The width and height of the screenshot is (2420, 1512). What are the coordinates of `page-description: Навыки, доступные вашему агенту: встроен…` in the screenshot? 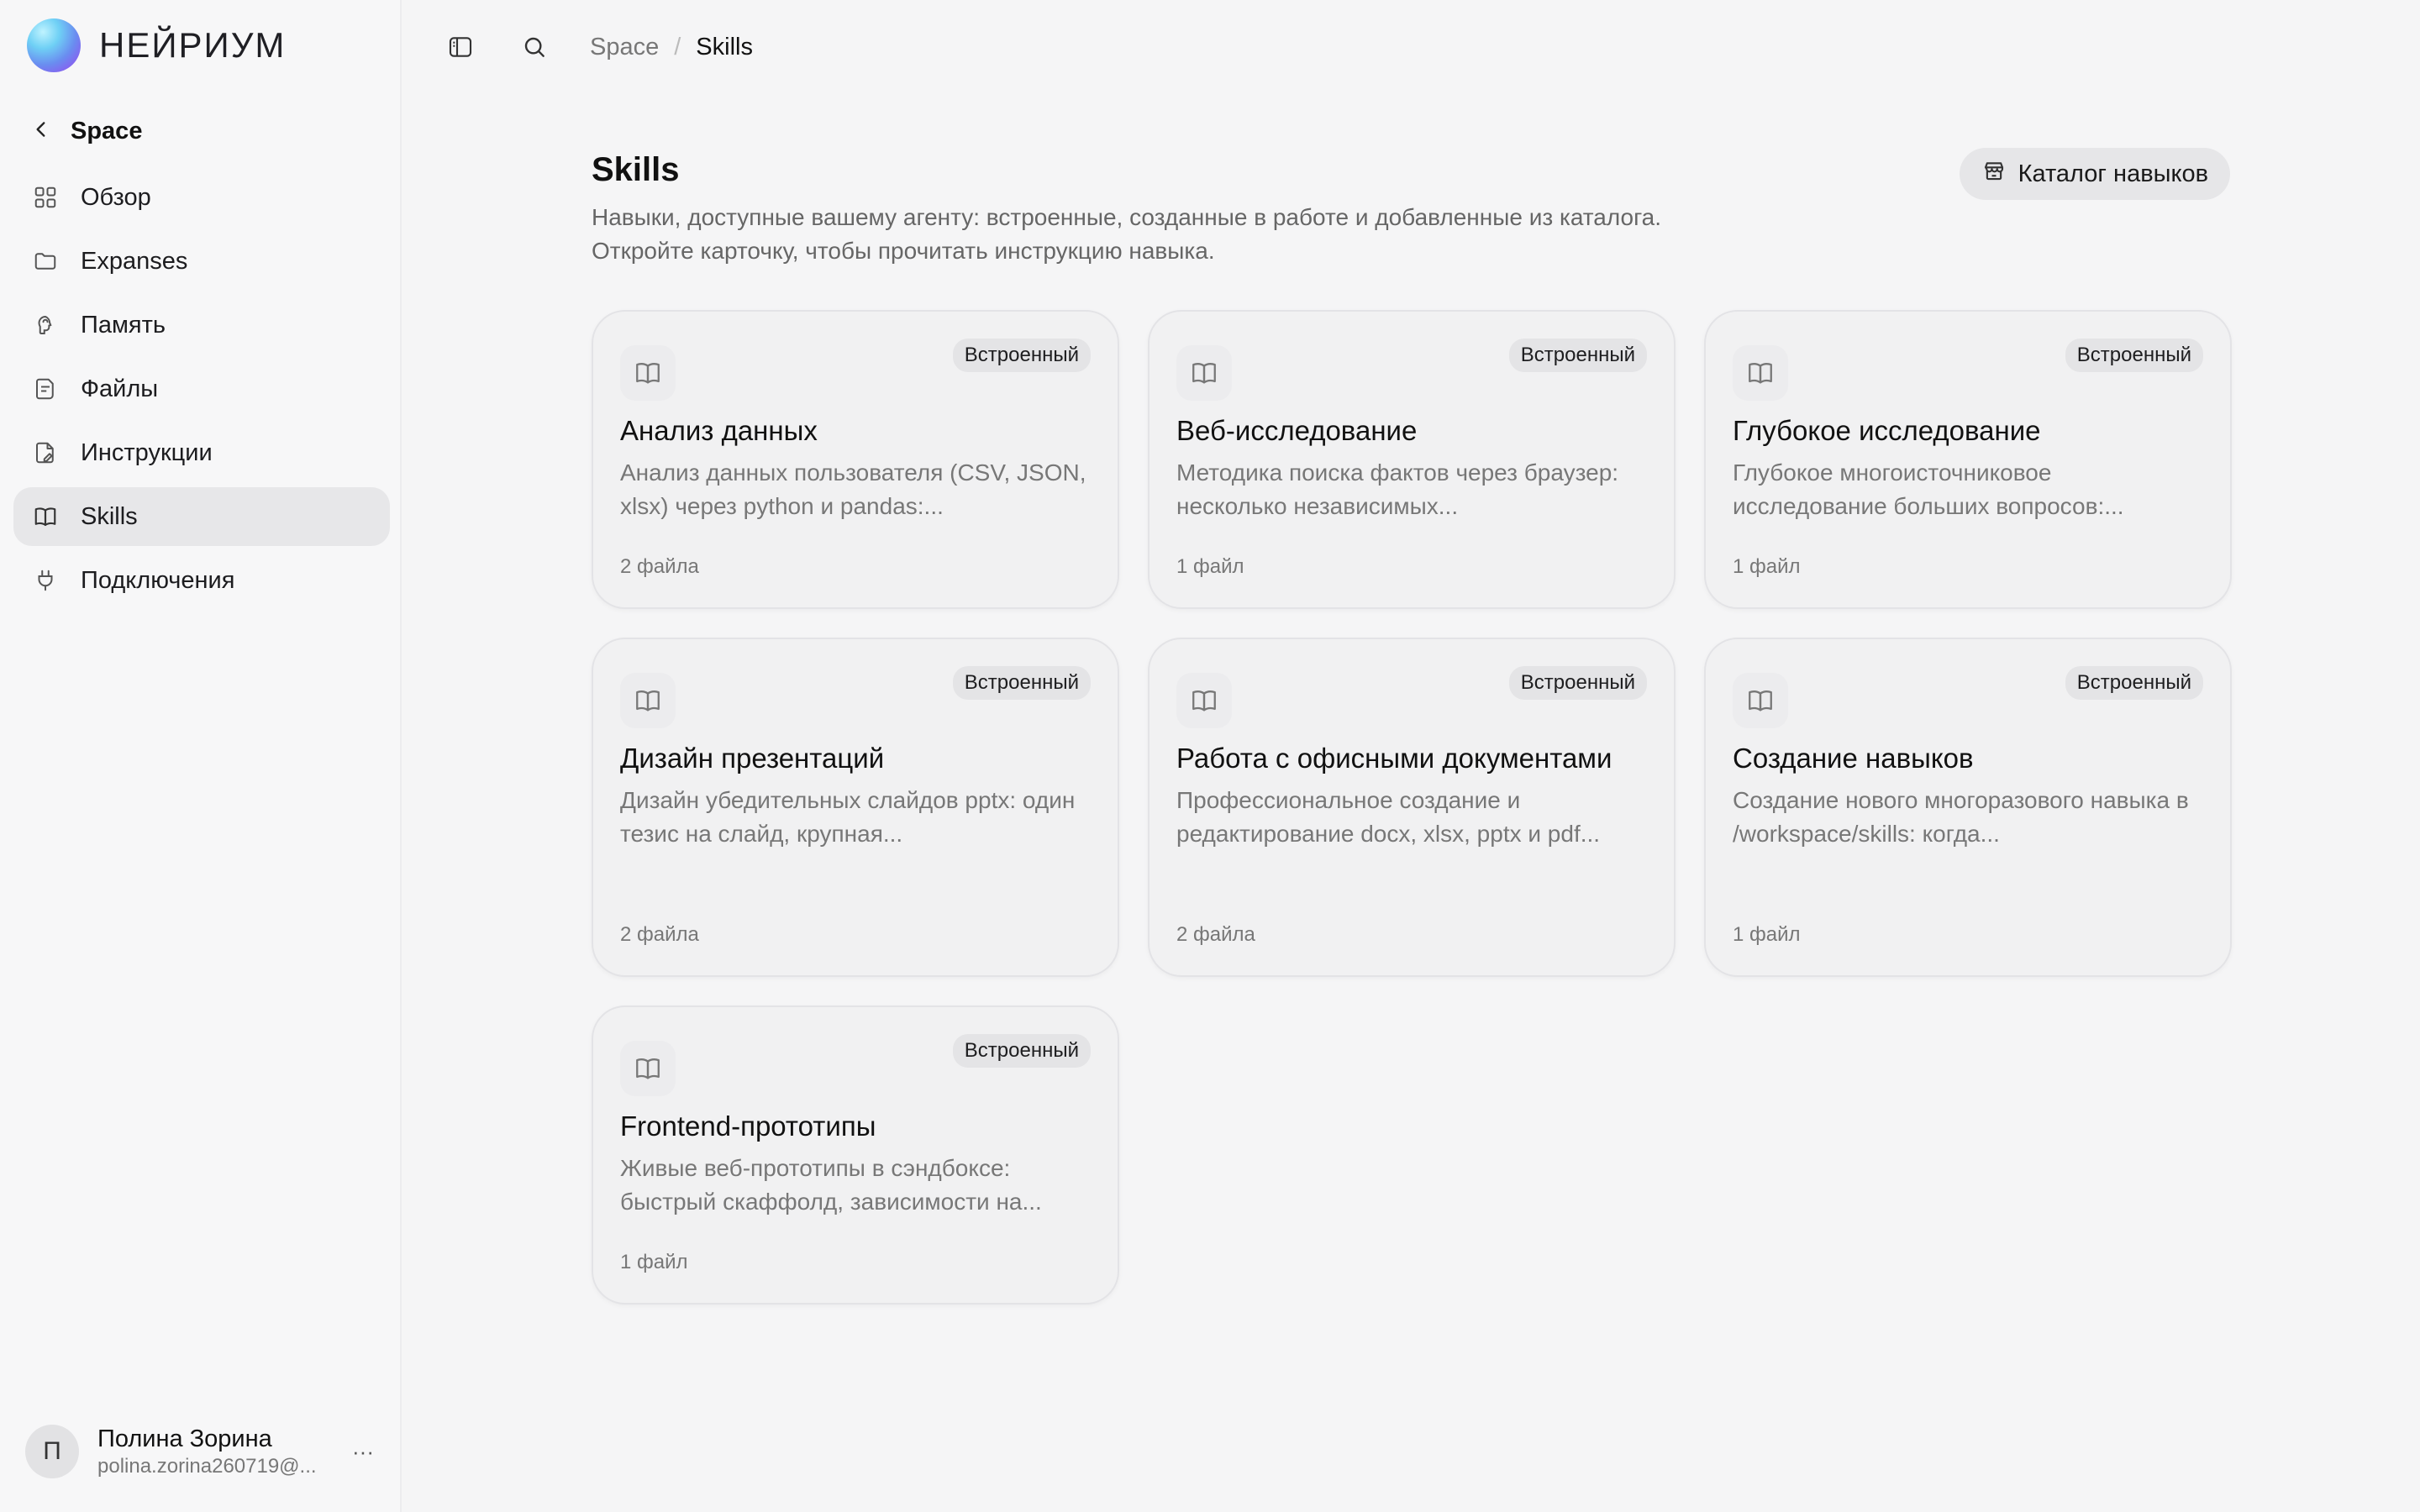 It's located at (1127, 234).